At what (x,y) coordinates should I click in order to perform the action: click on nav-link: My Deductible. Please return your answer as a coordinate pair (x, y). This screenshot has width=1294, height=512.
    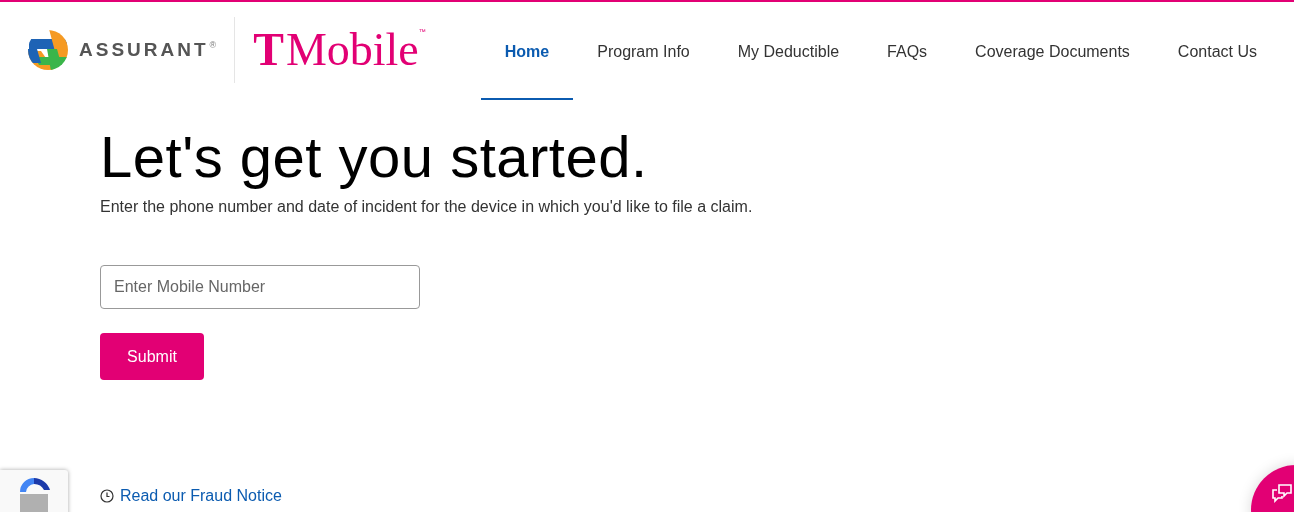
    Looking at the image, I should click on (788, 51).